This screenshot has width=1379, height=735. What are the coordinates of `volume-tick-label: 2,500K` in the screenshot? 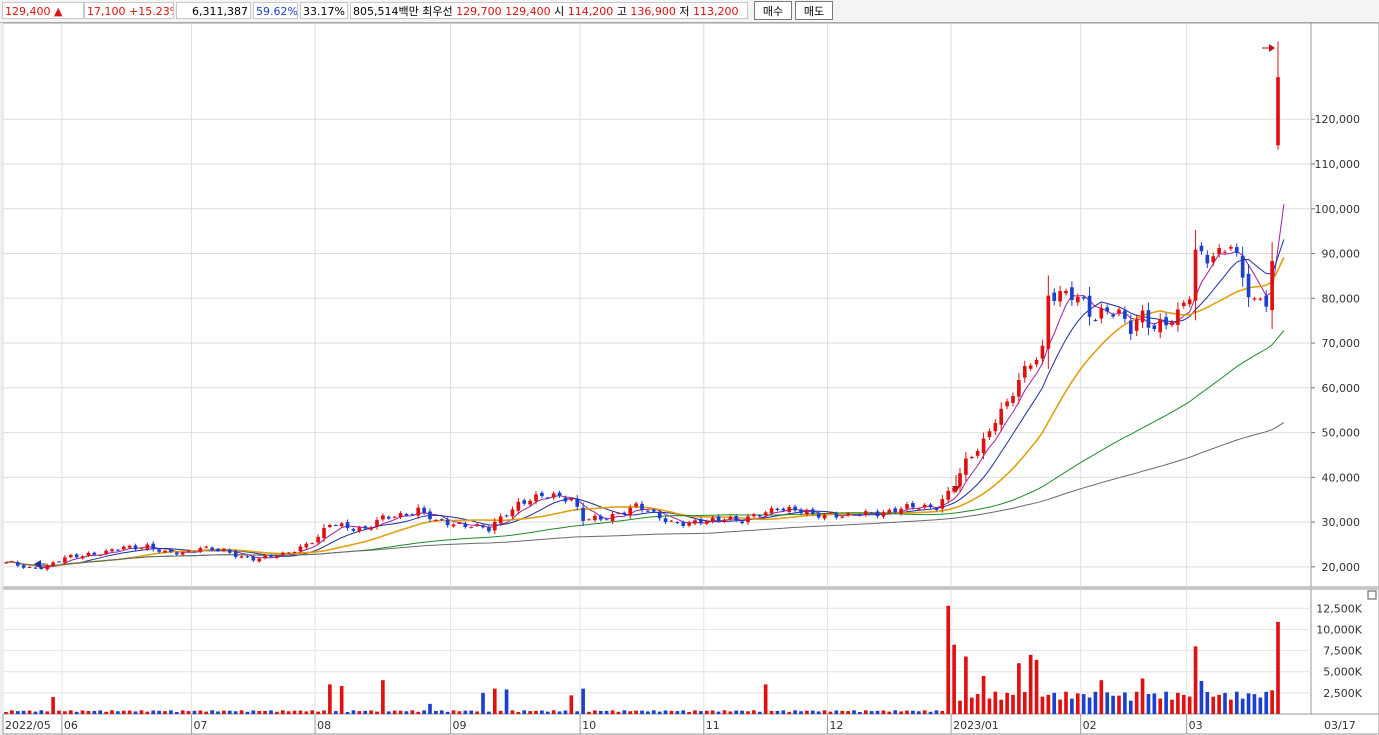 It's located at (1342, 693).